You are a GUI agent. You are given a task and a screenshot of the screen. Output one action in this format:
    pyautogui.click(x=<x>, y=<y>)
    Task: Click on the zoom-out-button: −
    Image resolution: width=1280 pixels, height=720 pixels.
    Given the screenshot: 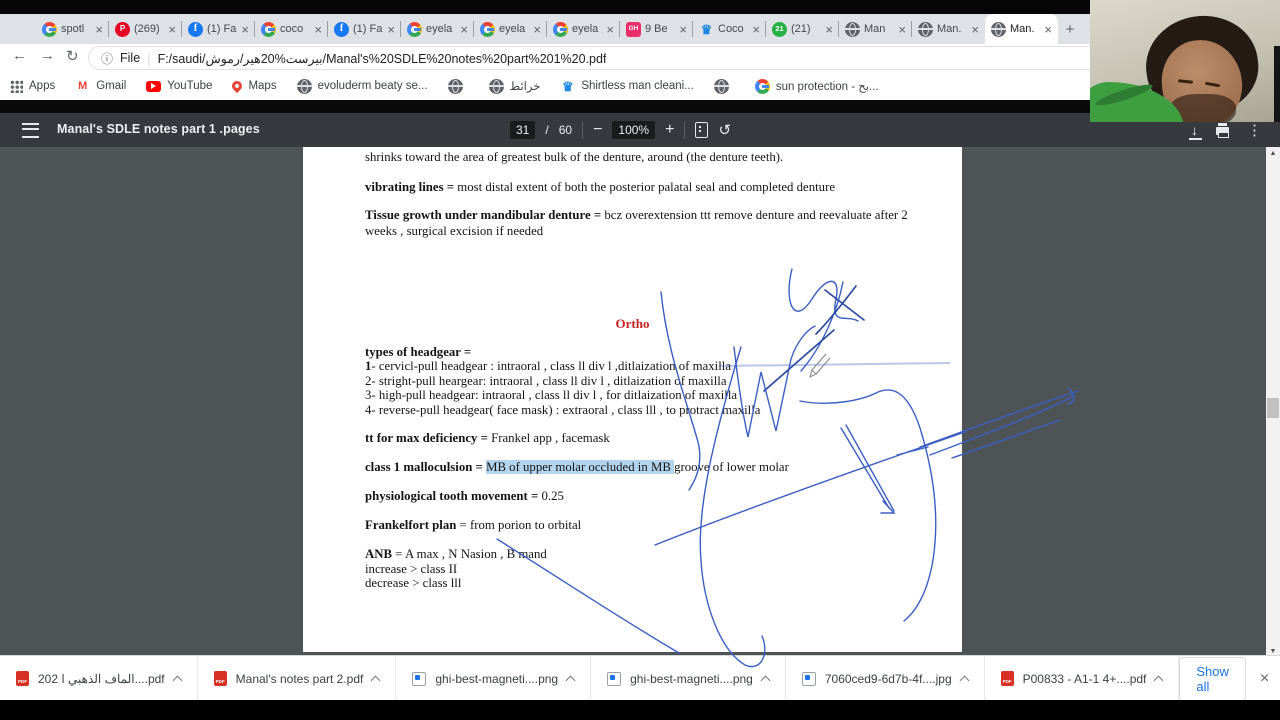 What is the action you would take?
    pyautogui.click(x=597, y=130)
    